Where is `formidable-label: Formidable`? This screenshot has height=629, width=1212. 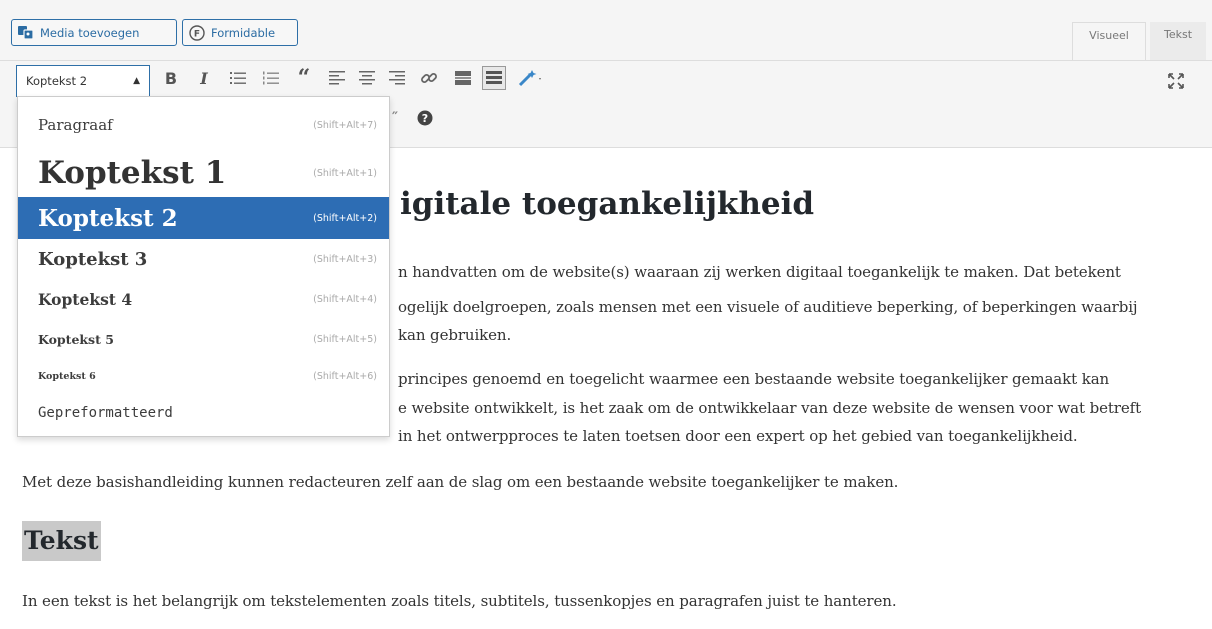 formidable-label: Formidable is located at coordinates (243, 32).